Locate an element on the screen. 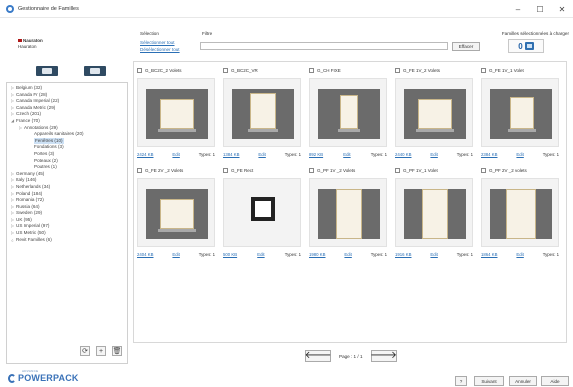  tree-item: ▷ US Imperial (97) is located at coordinates (67, 226).